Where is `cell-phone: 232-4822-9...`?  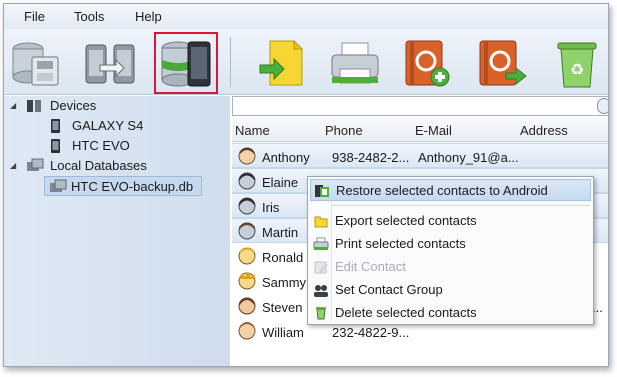 cell-phone: 232-4822-9... is located at coordinates (371, 332).